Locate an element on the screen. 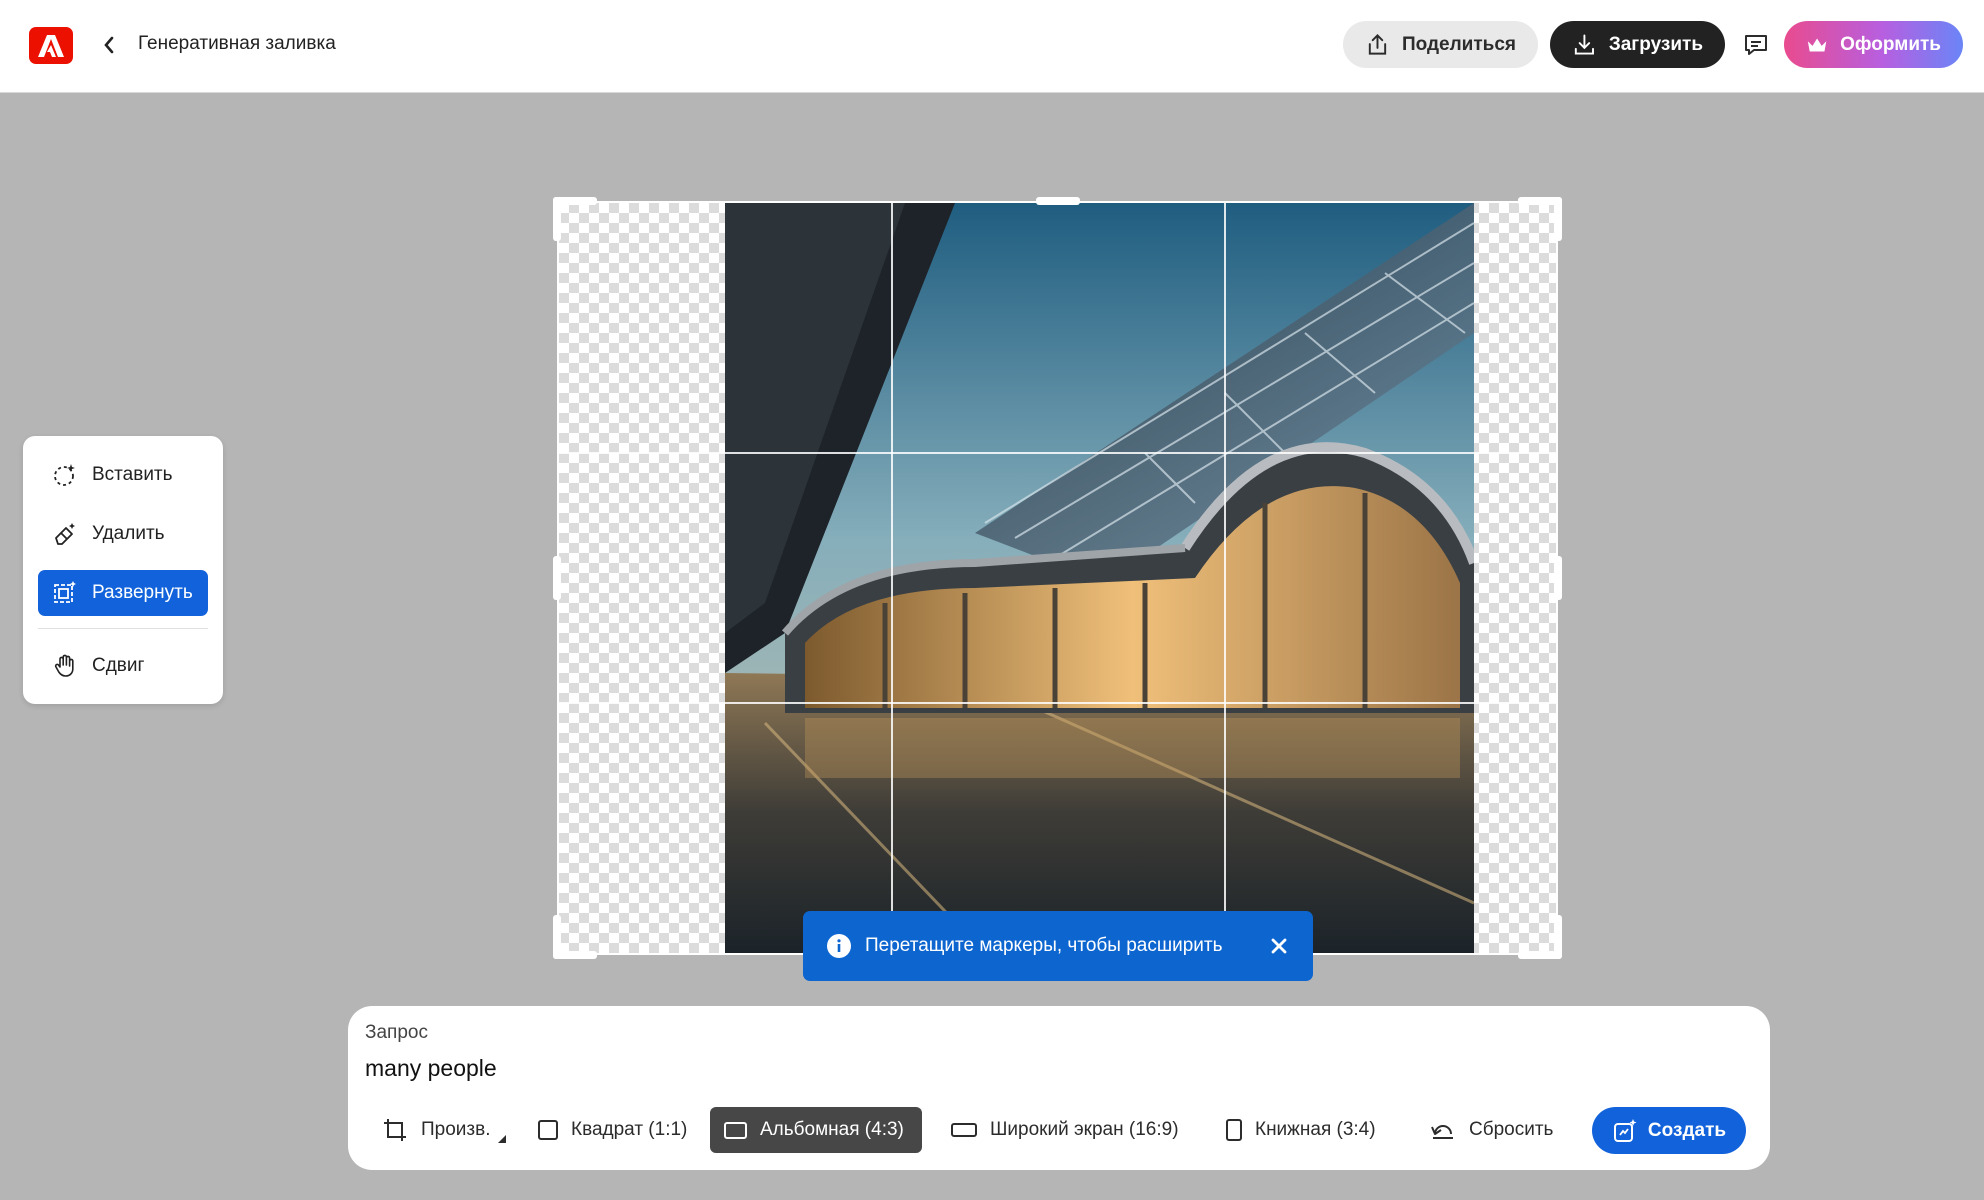 Image resolution: width=1984 pixels, height=1200 pixels. eraser-icon is located at coordinates (65, 534).